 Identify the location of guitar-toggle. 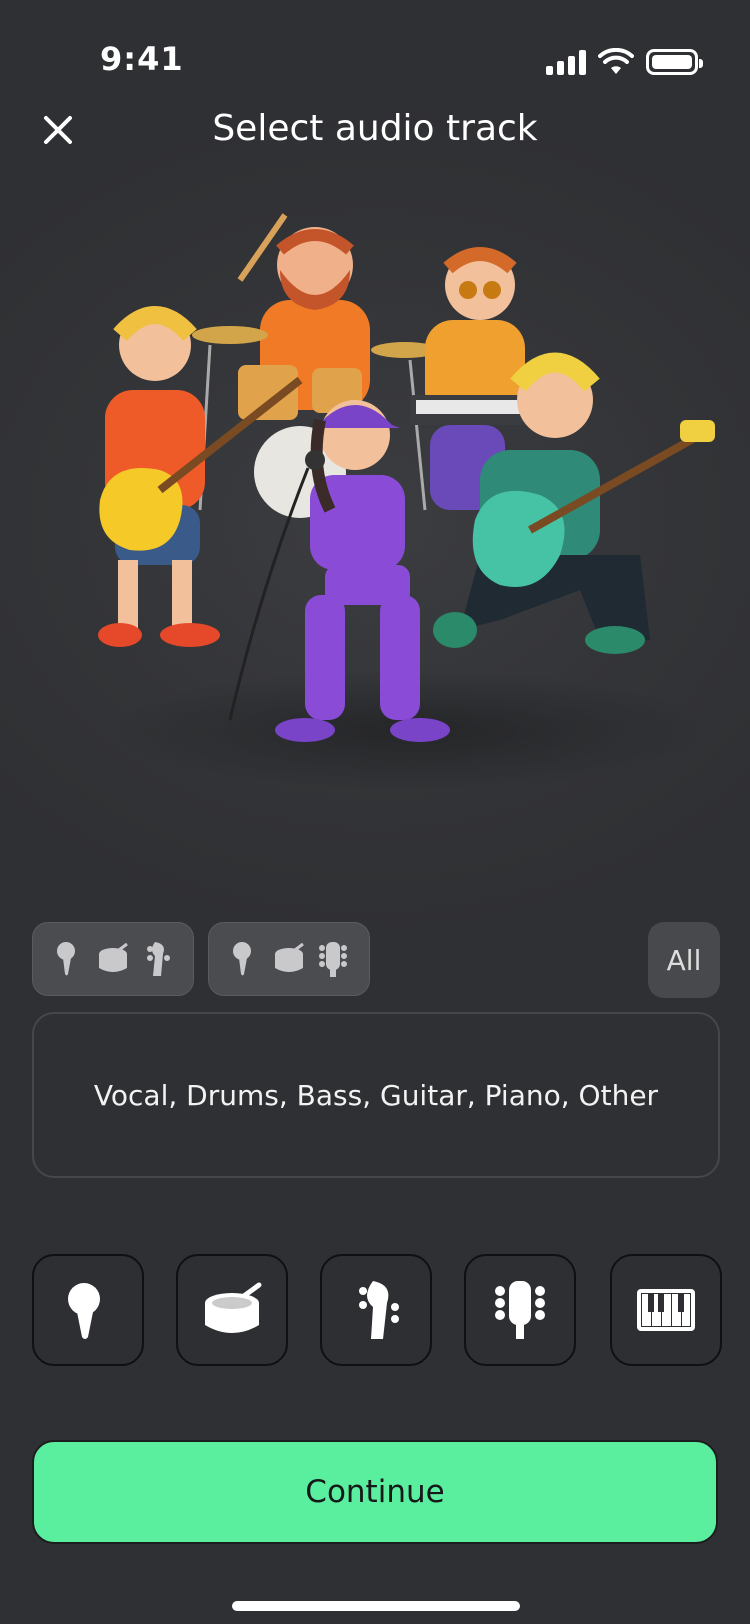
(520, 1310).